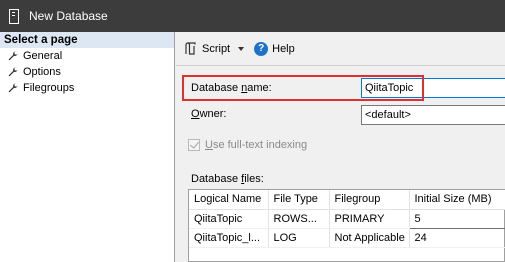 This screenshot has width=505, height=262. What do you see at coordinates (252, 16) in the screenshot?
I see `title-bar: New Database` at bounding box center [252, 16].